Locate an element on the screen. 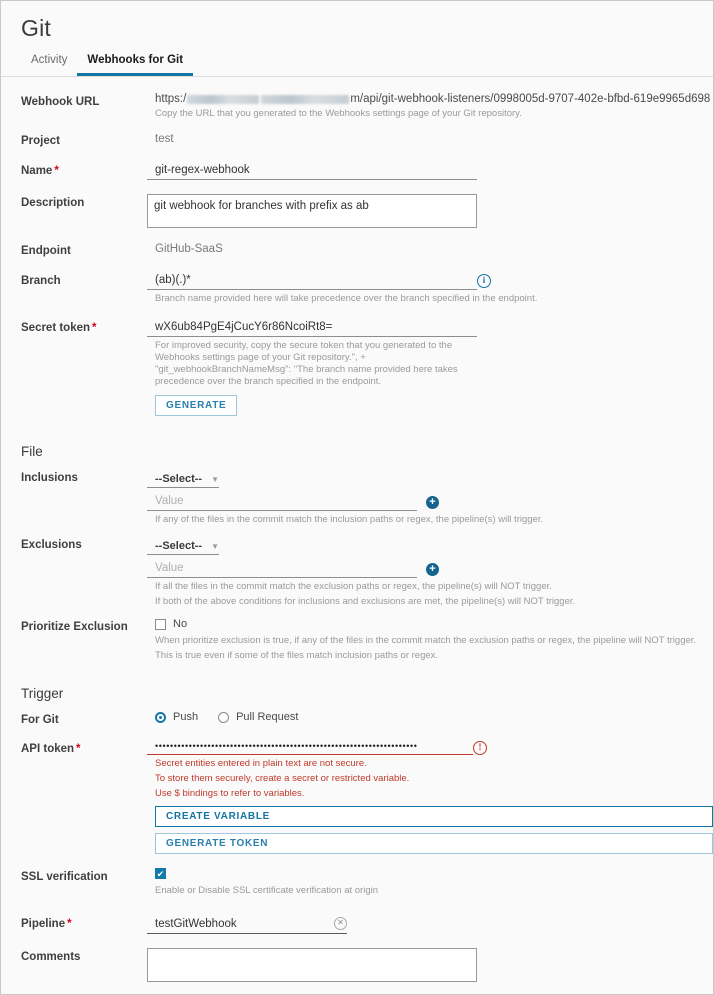 Image resolution: width=714 pixels, height=995 pixels. exclusions-select-value: --Select-- is located at coordinates (179, 546).